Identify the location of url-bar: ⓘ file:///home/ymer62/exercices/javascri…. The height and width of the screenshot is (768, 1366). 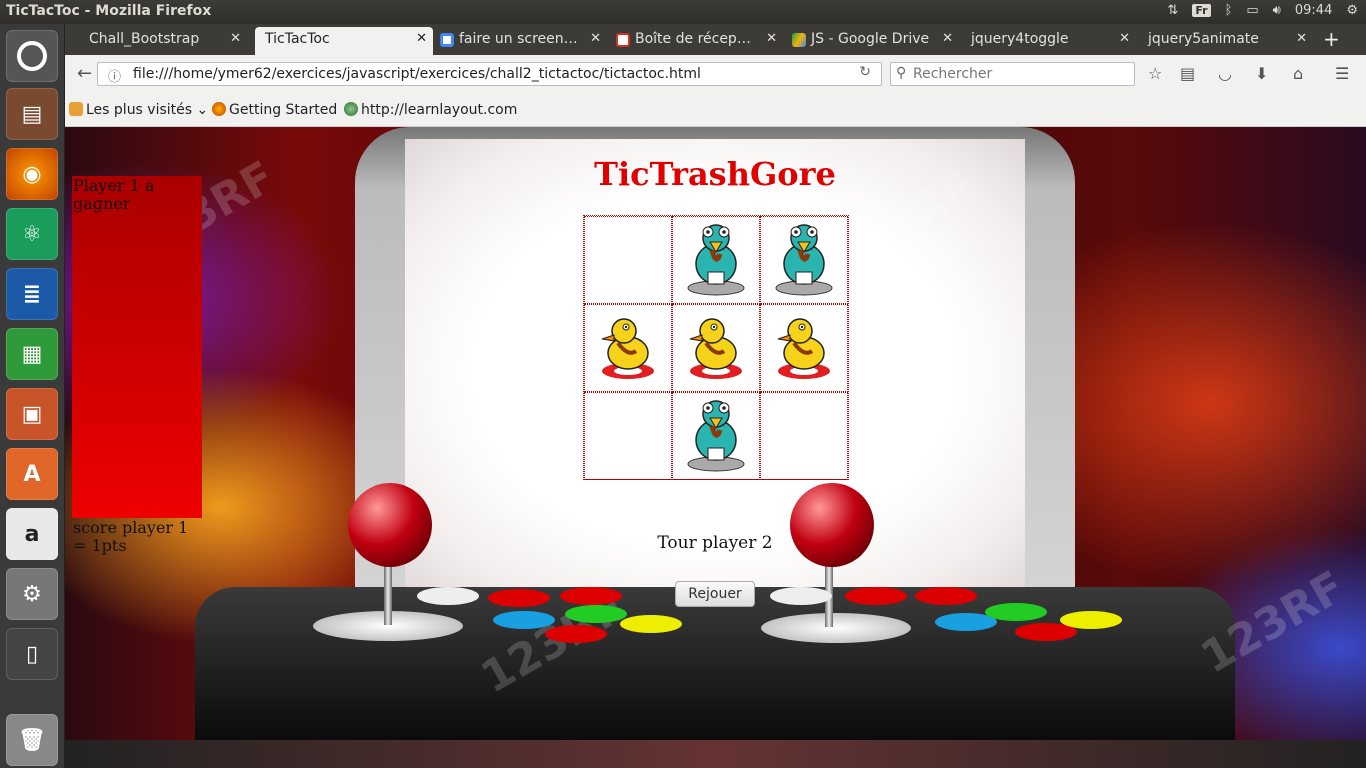
(489, 74).